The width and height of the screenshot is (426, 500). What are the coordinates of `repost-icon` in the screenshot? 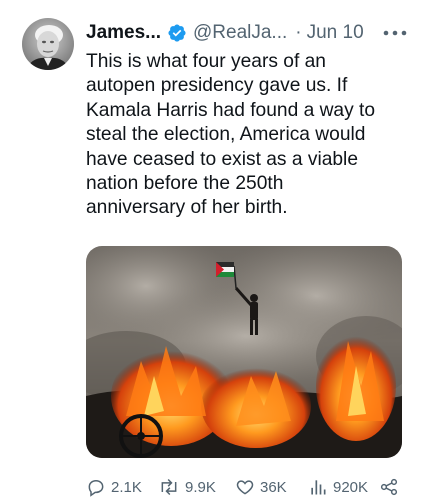 It's located at (169, 487).